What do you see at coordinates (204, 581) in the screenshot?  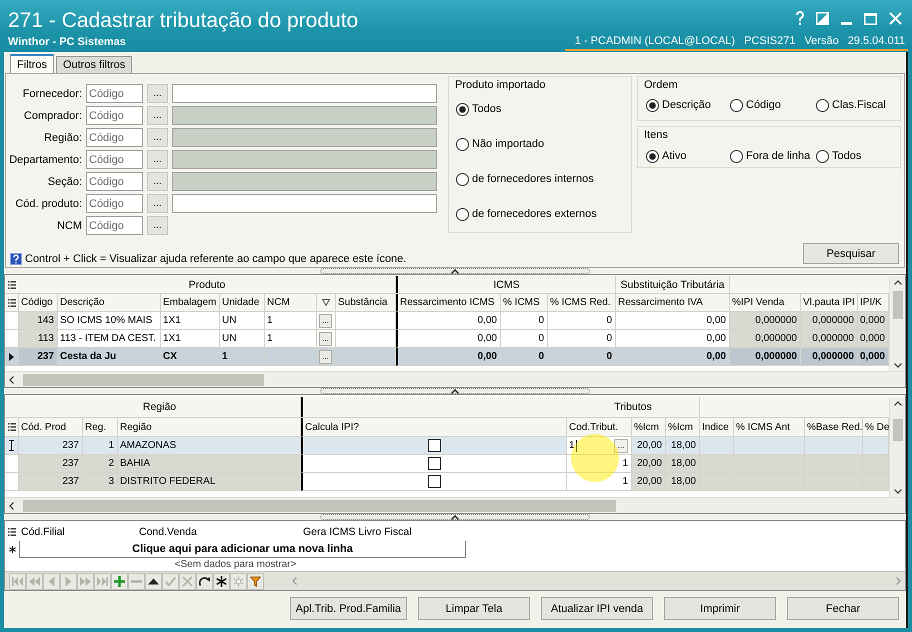 I see `refresh-button` at bounding box center [204, 581].